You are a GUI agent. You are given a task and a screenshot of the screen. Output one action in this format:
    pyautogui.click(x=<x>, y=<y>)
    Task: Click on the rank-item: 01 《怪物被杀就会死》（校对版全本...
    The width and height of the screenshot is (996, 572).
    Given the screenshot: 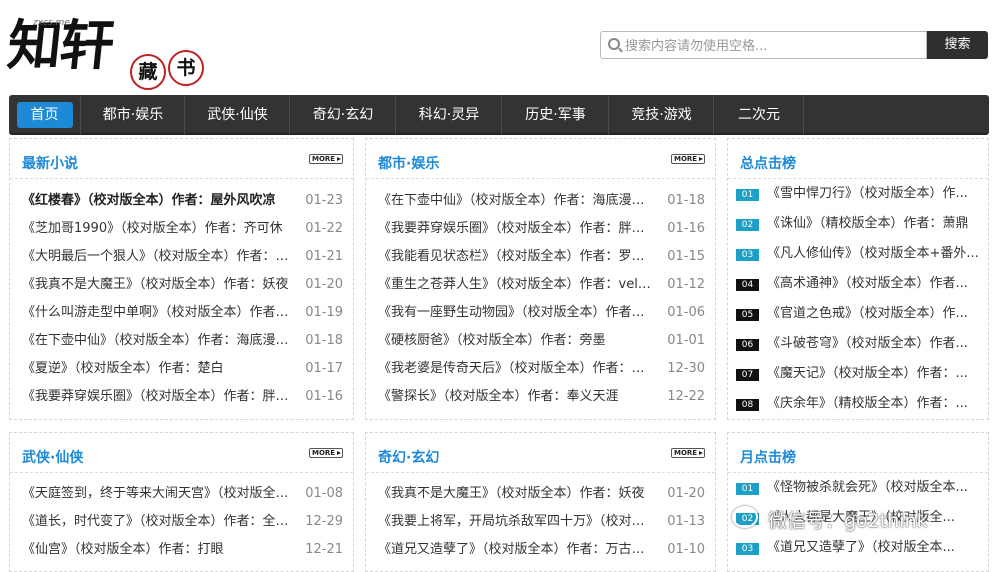 What is the action you would take?
    pyautogui.click(x=859, y=488)
    